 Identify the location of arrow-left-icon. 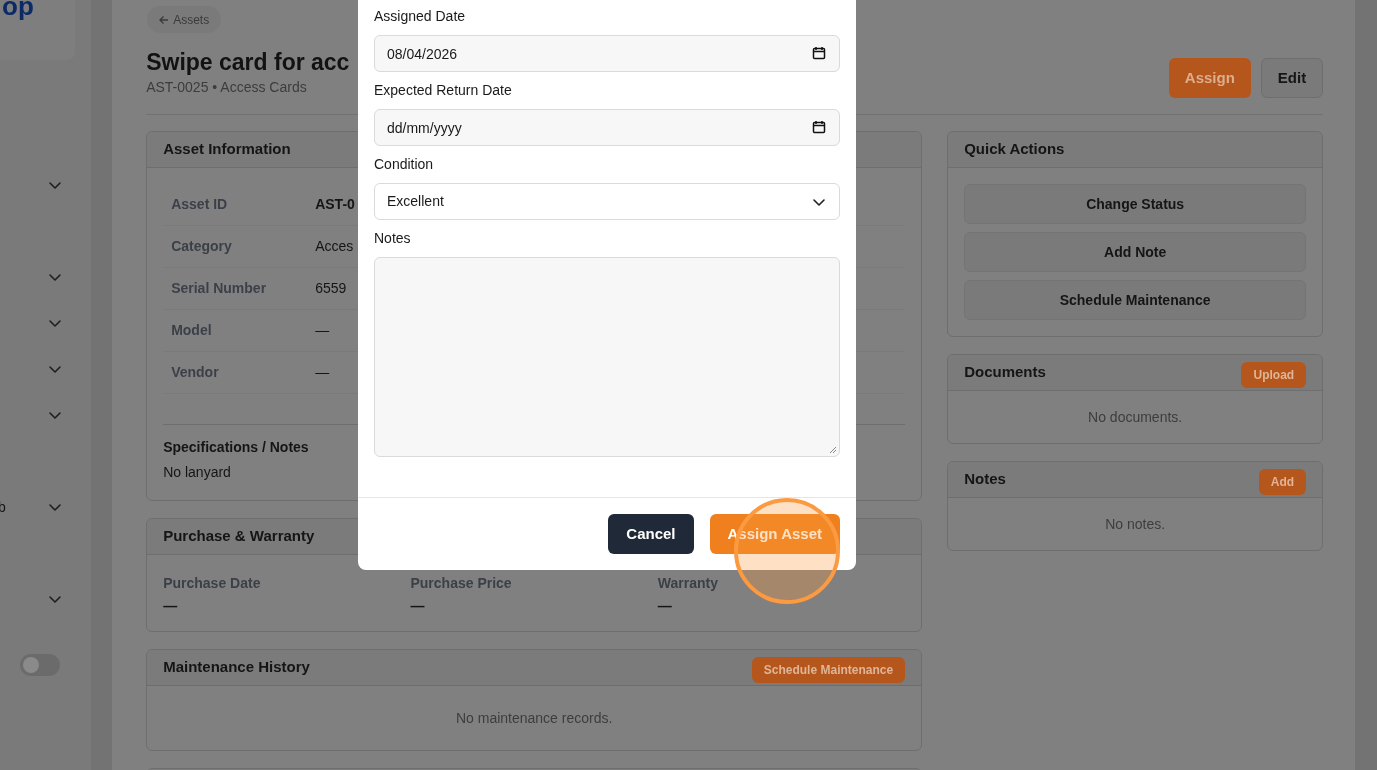
(164, 19).